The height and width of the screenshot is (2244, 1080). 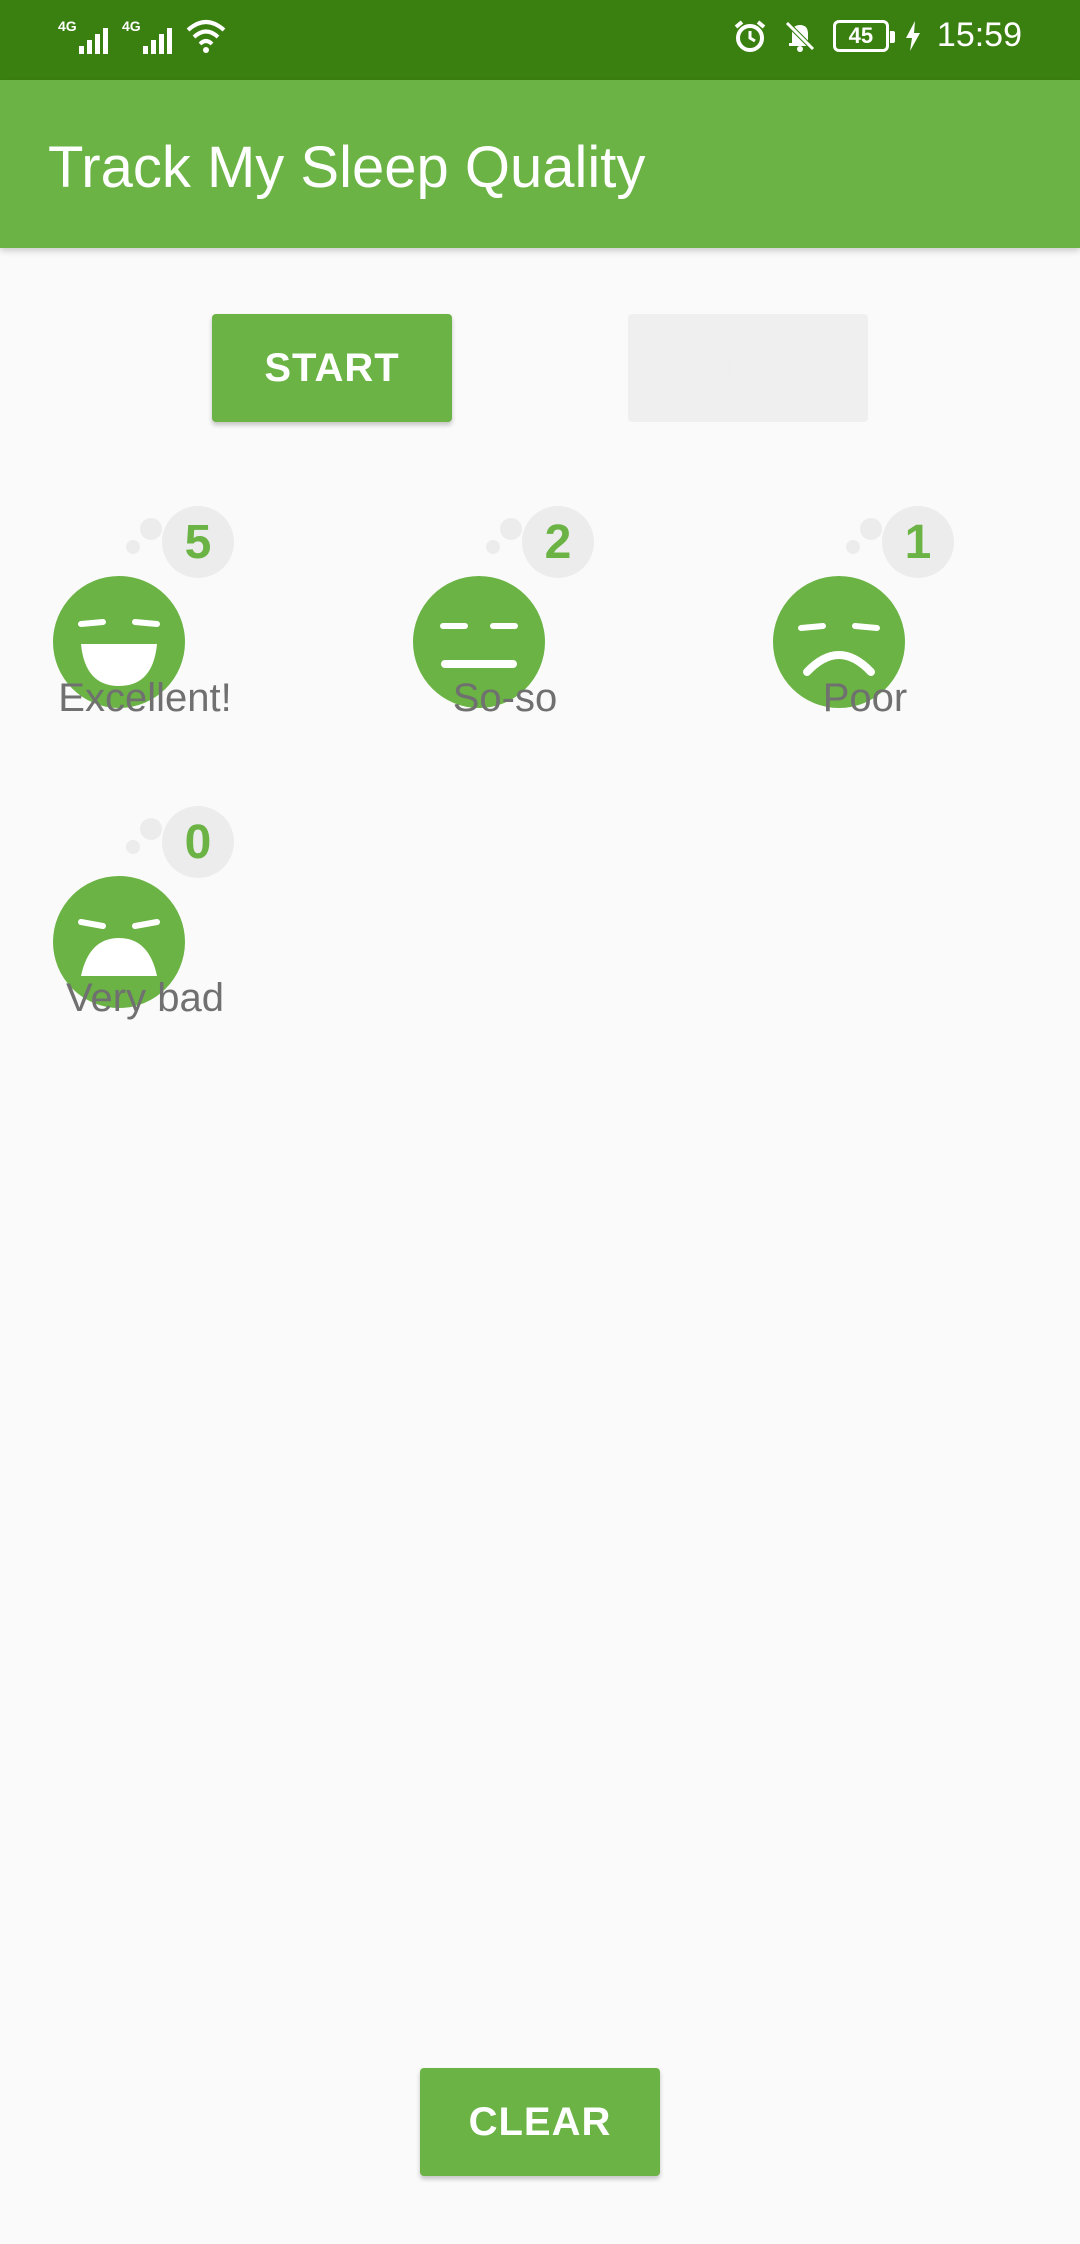 What do you see at coordinates (131, 26) in the screenshot?
I see `network-type-2: 4G` at bounding box center [131, 26].